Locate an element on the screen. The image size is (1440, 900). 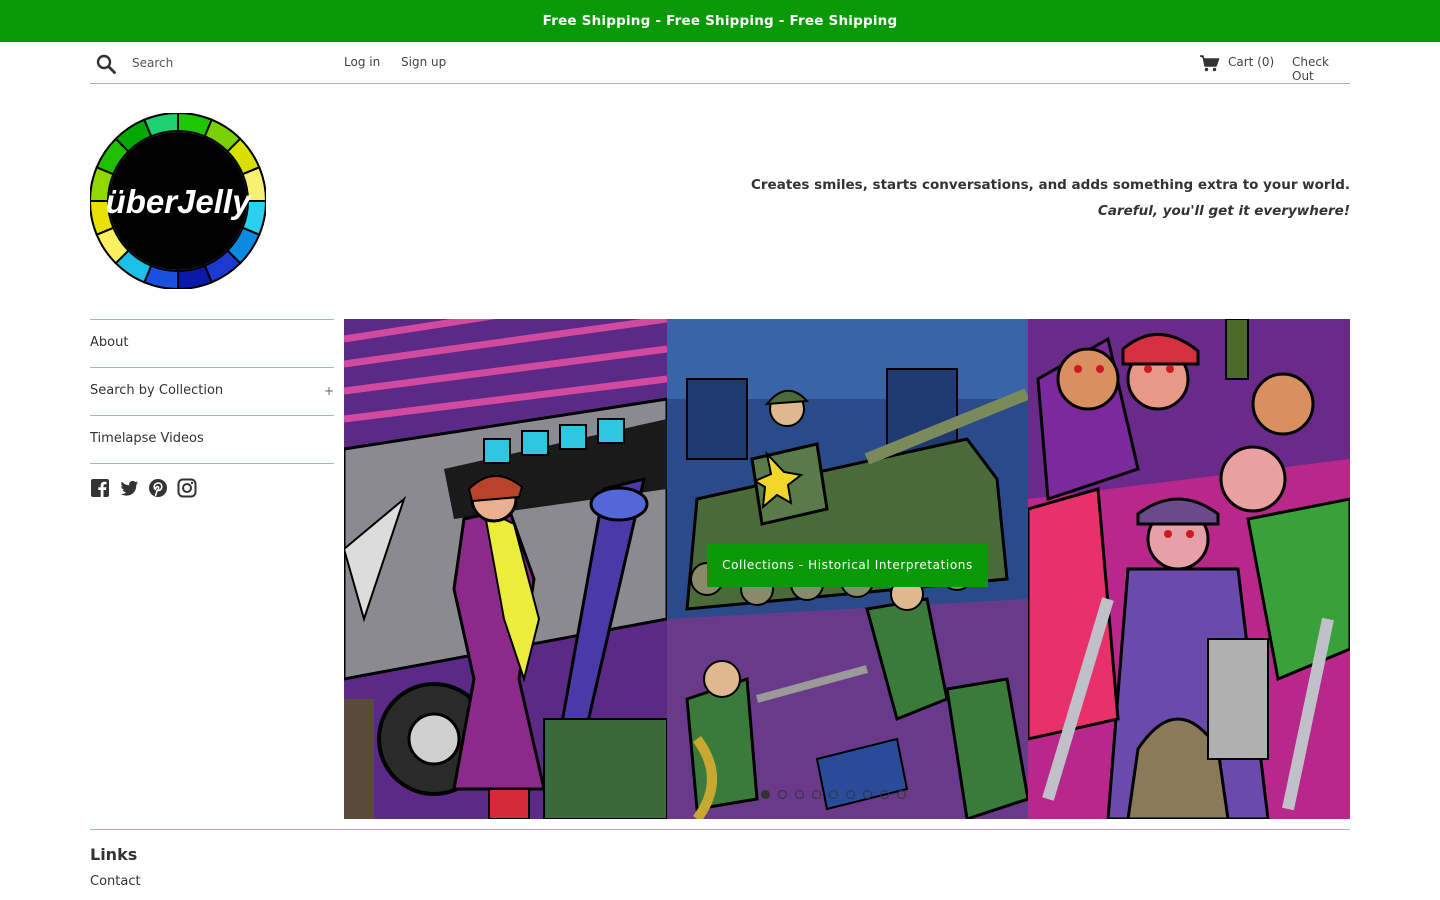
search-icon is located at coordinates (106, 64).